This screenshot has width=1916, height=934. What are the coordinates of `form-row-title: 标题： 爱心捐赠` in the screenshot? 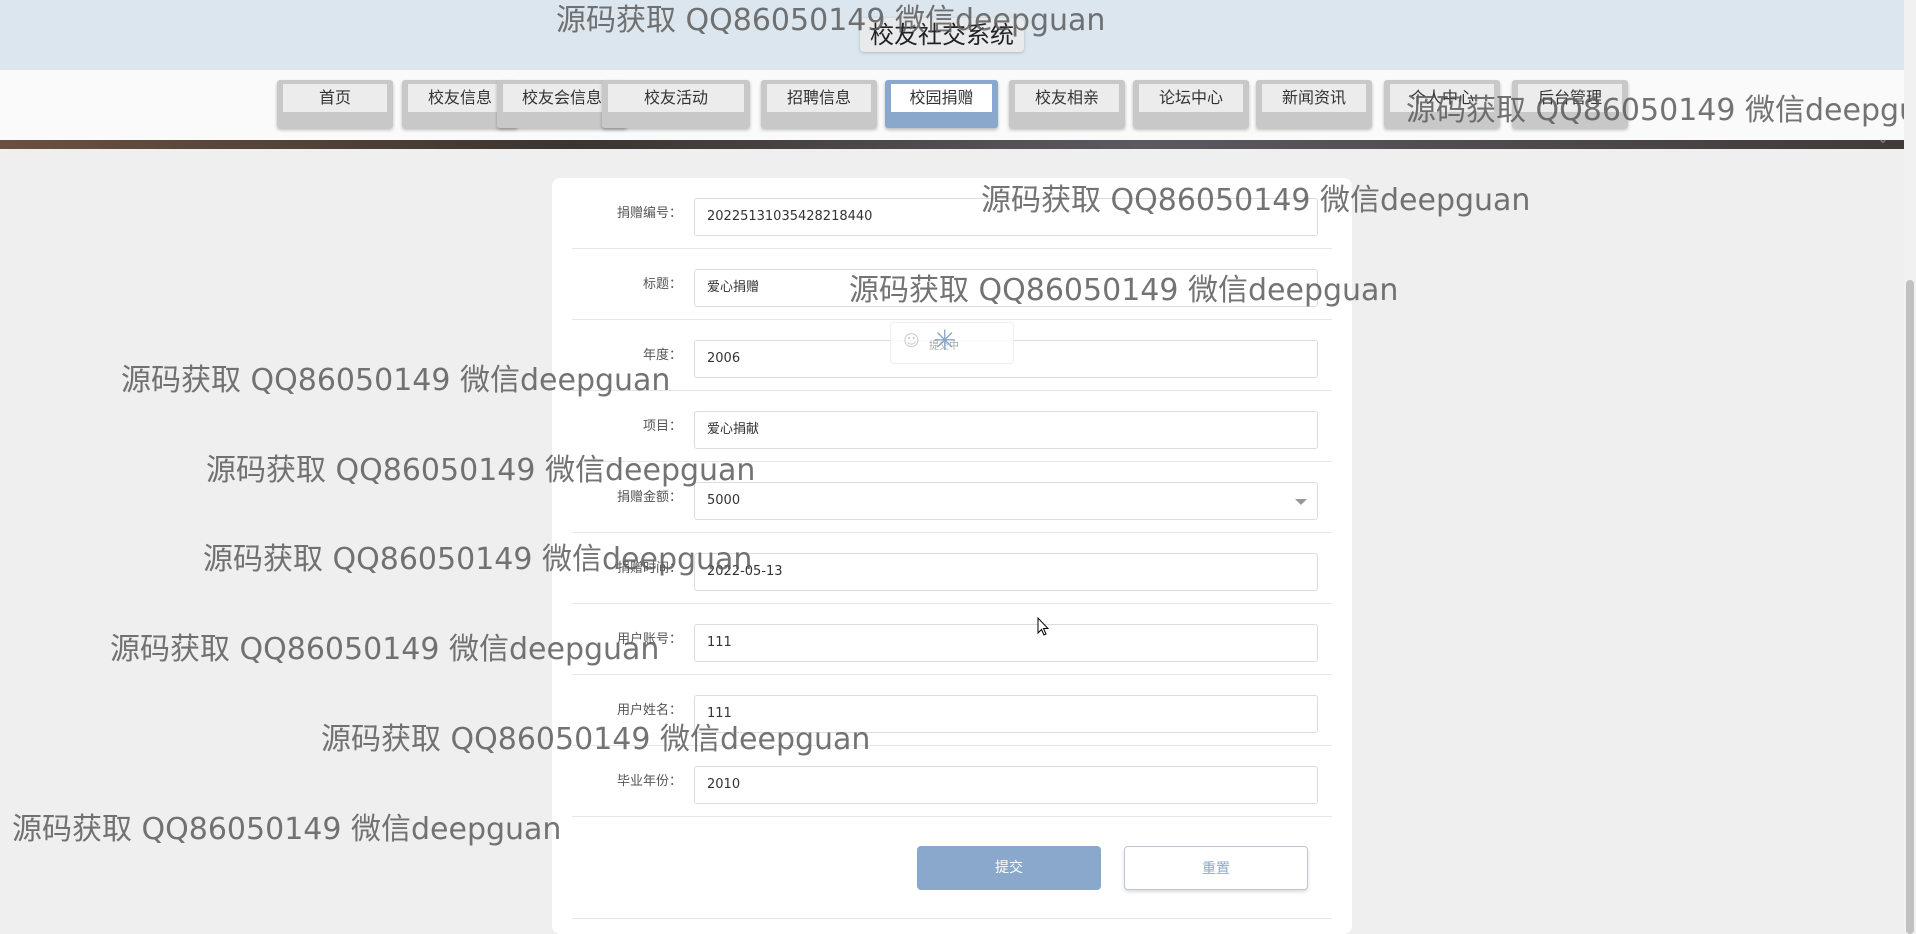 It's located at (952, 284).